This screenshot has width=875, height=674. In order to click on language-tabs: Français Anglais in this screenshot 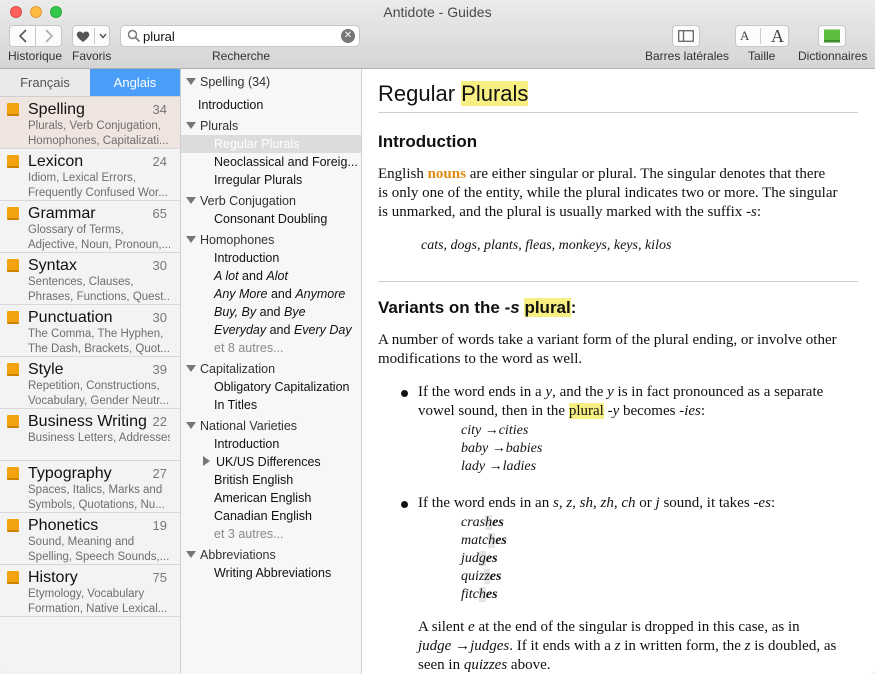, I will do `click(90, 83)`.